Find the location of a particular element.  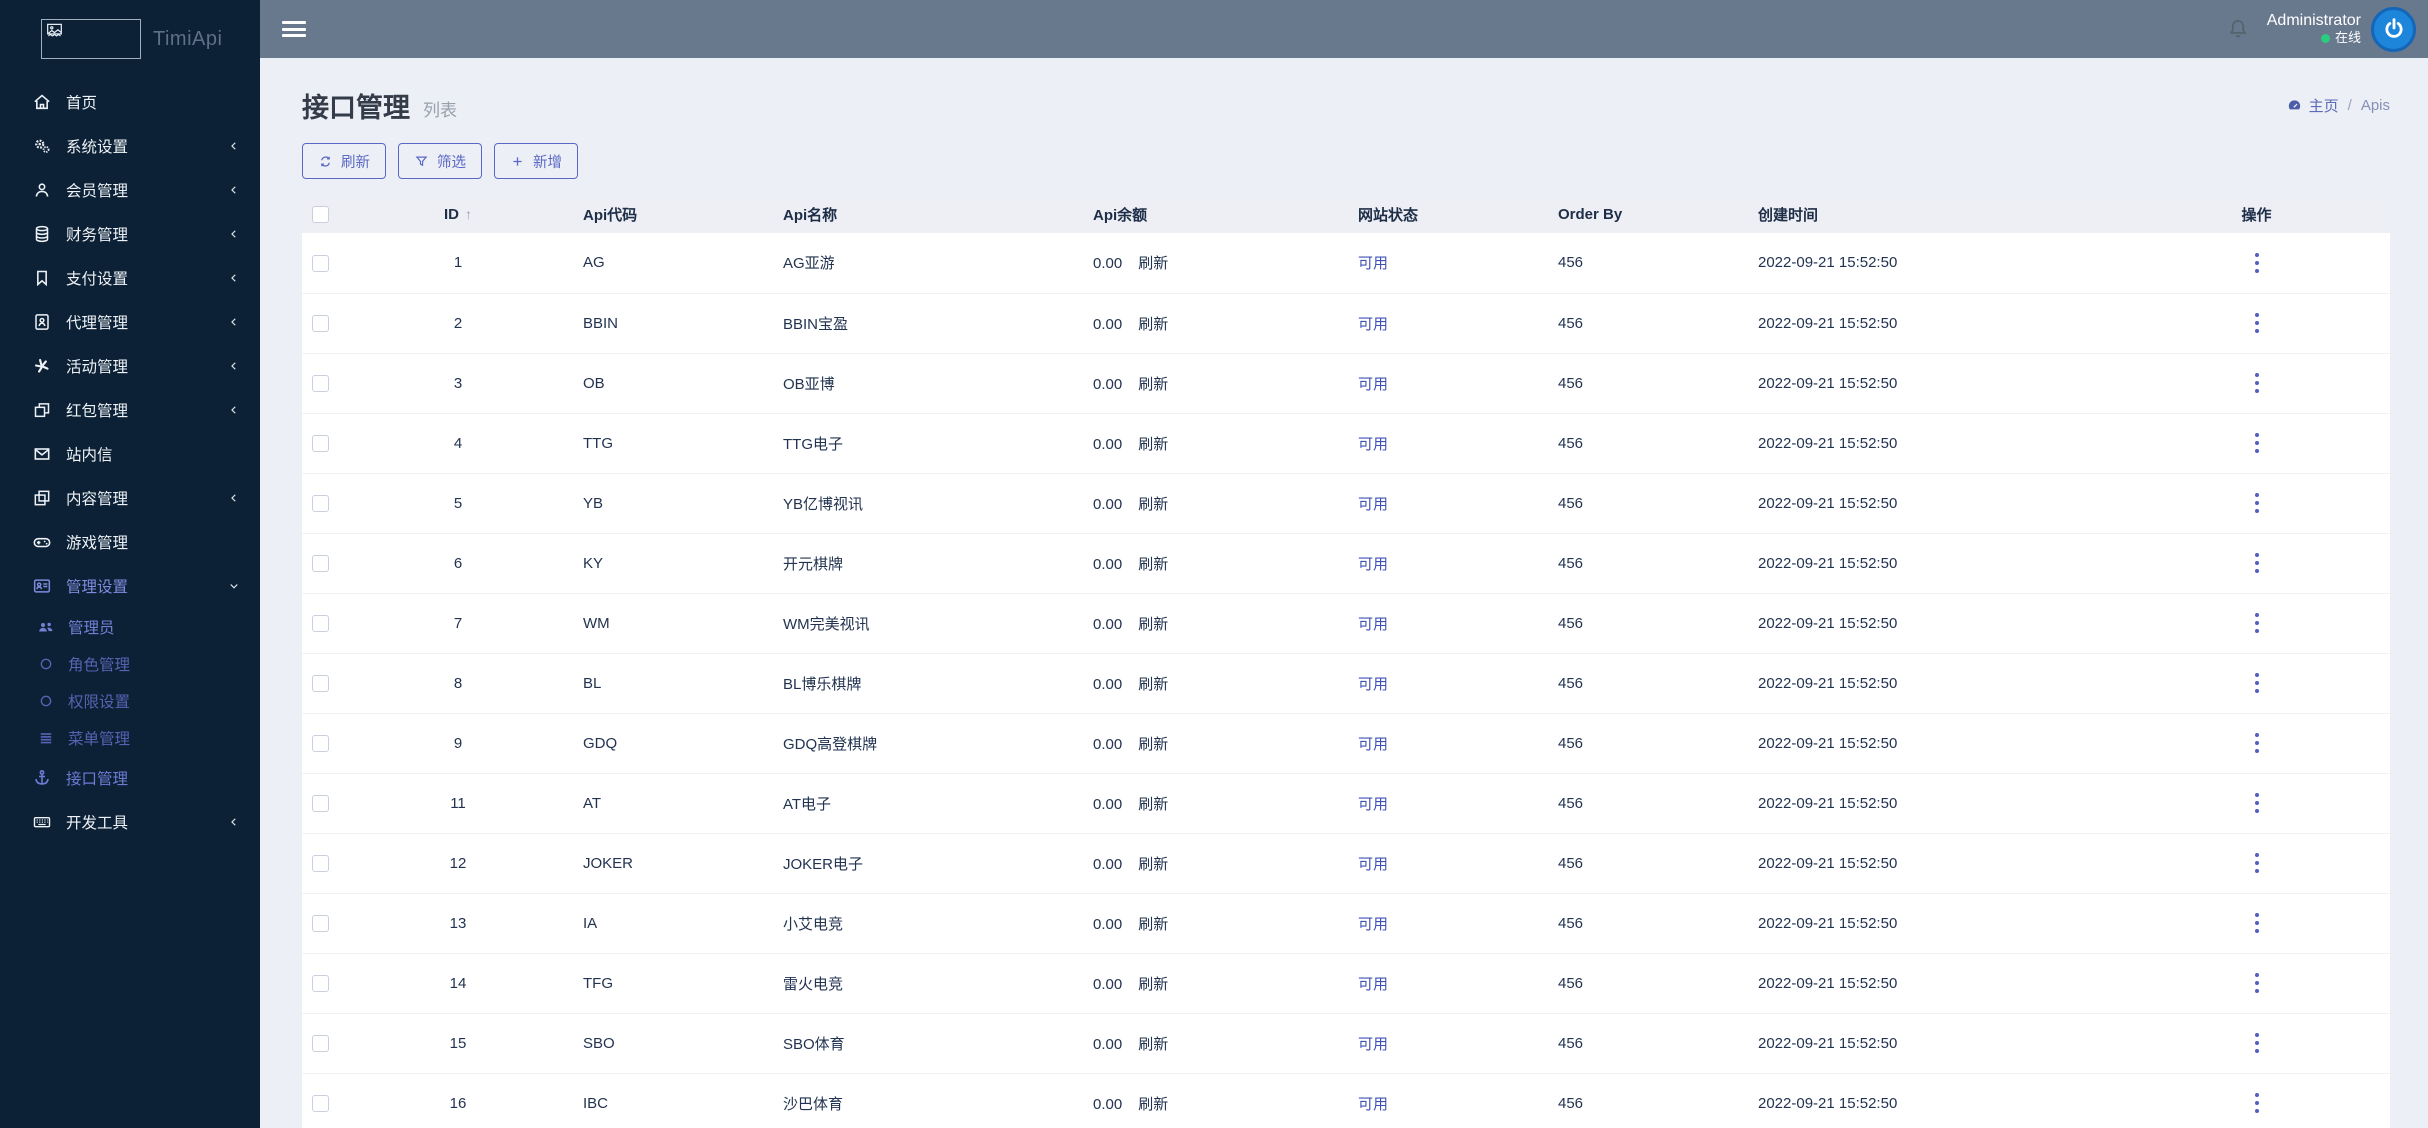

sidebar-item-games: 游戏管理 is located at coordinates (130, 542).